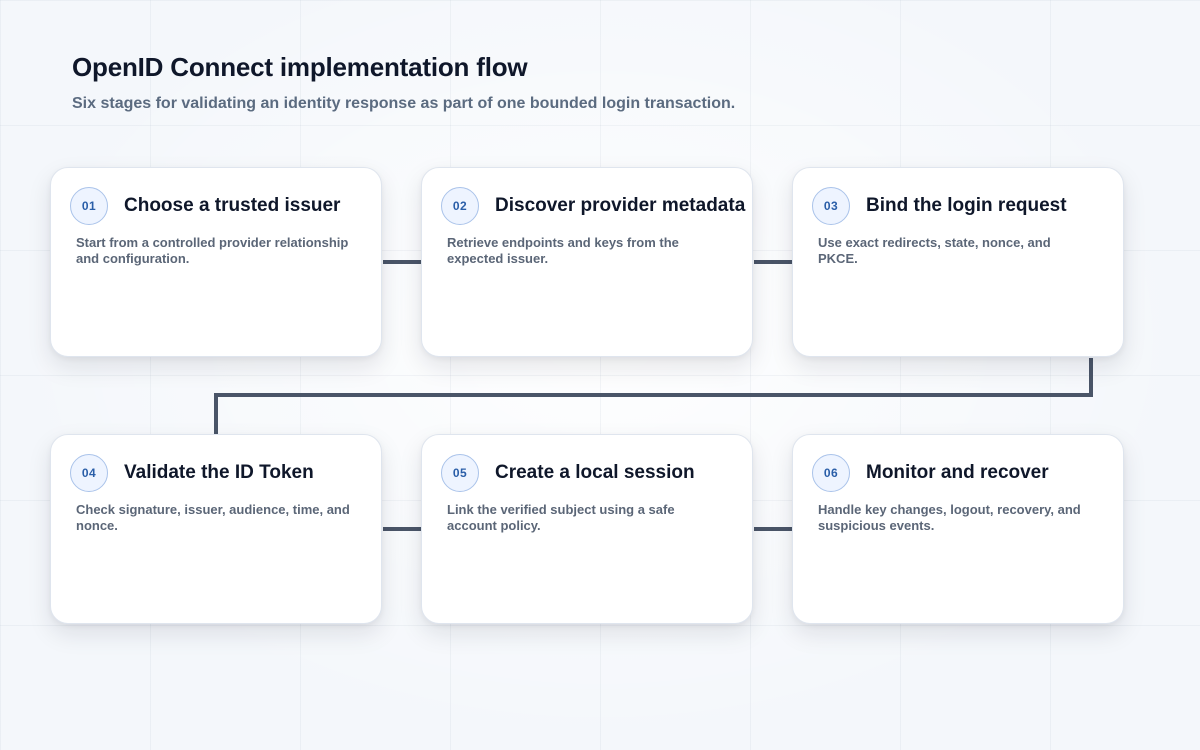 This screenshot has width=1200, height=750. I want to click on stage-number-badge: 06, so click(831, 473).